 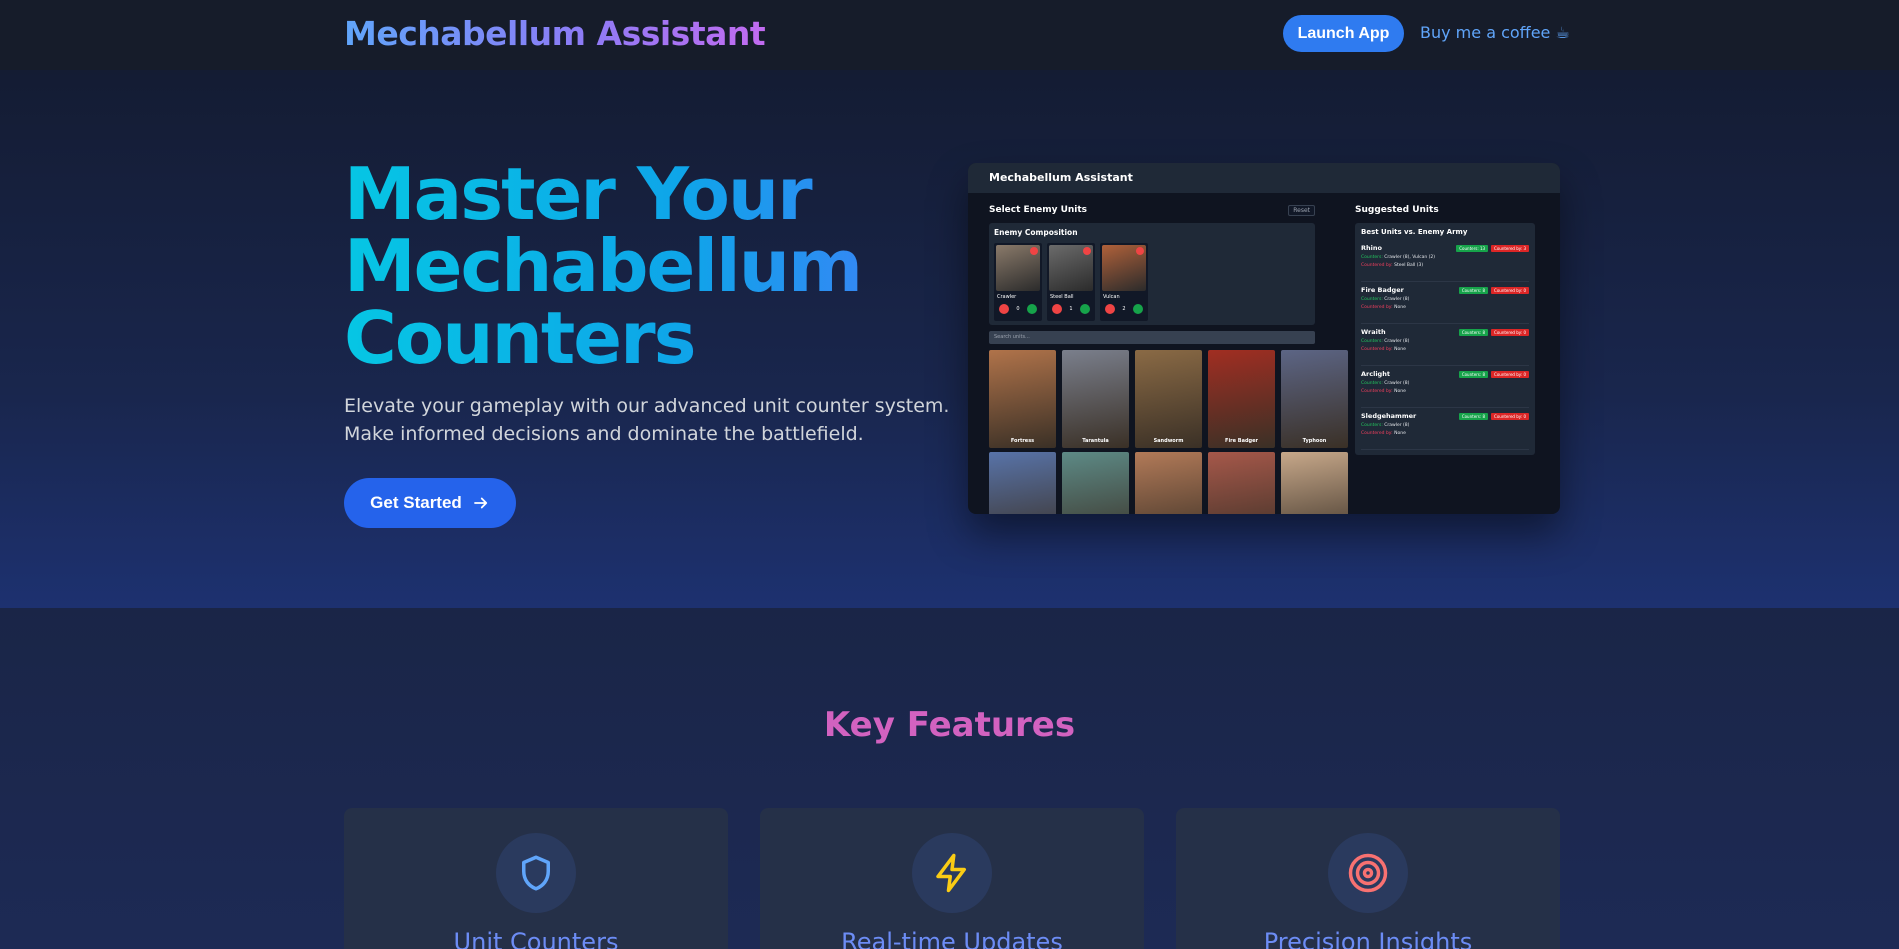 I want to click on unit-card: Fire Badger, so click(x=1241, y=399).